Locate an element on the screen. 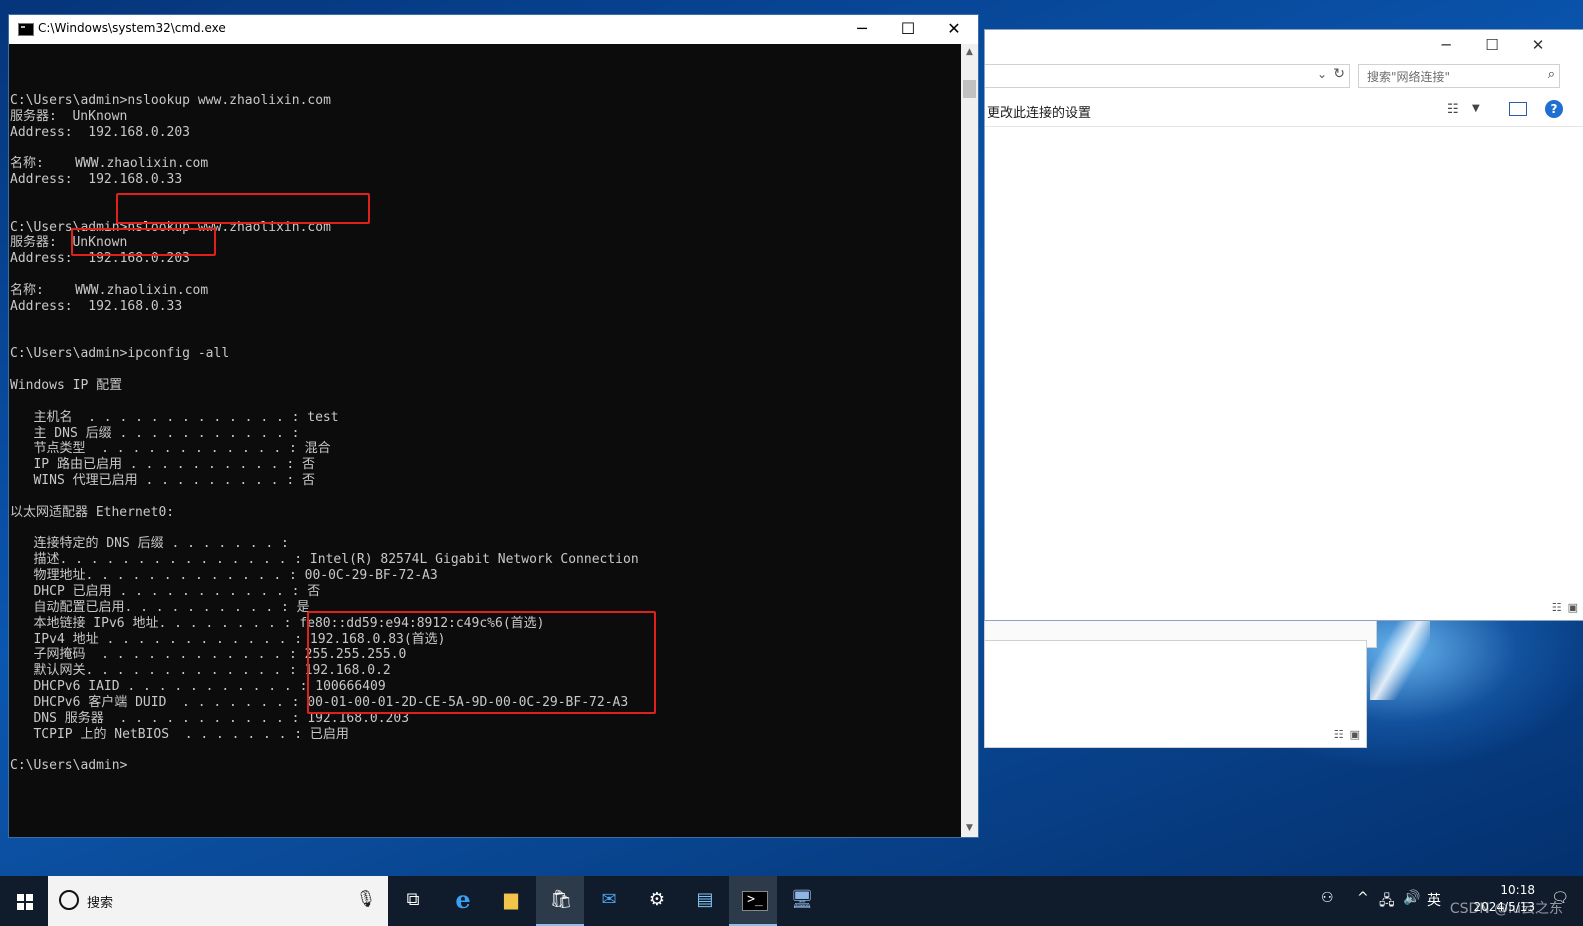 Image resolution: width=1583 pixels, height=926 pixels. ime-indicator: 英 is located at coordinates (1434, 900).